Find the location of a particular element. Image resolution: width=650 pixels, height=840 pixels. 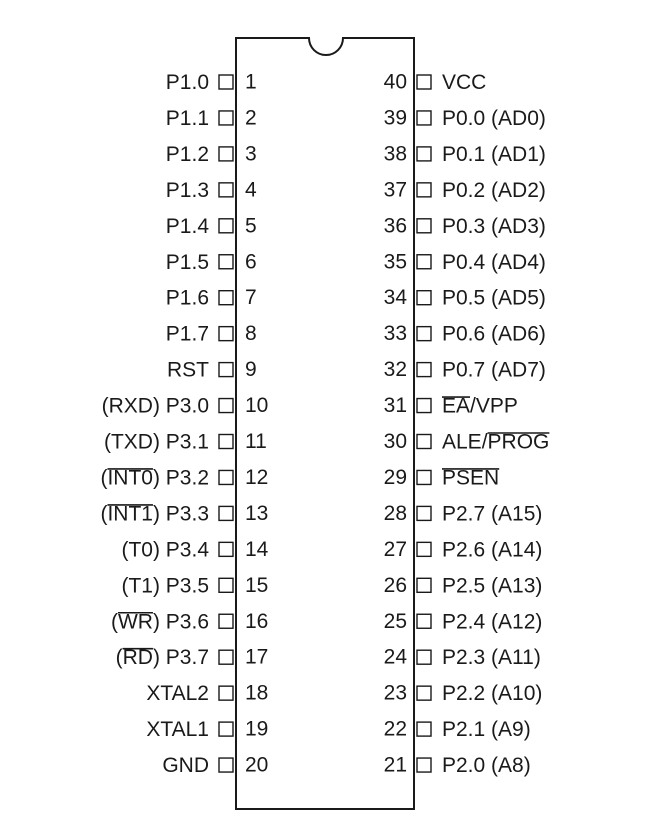

right-pin-37-label: P0.2 (AD2) is located at coordinates (494, 189).